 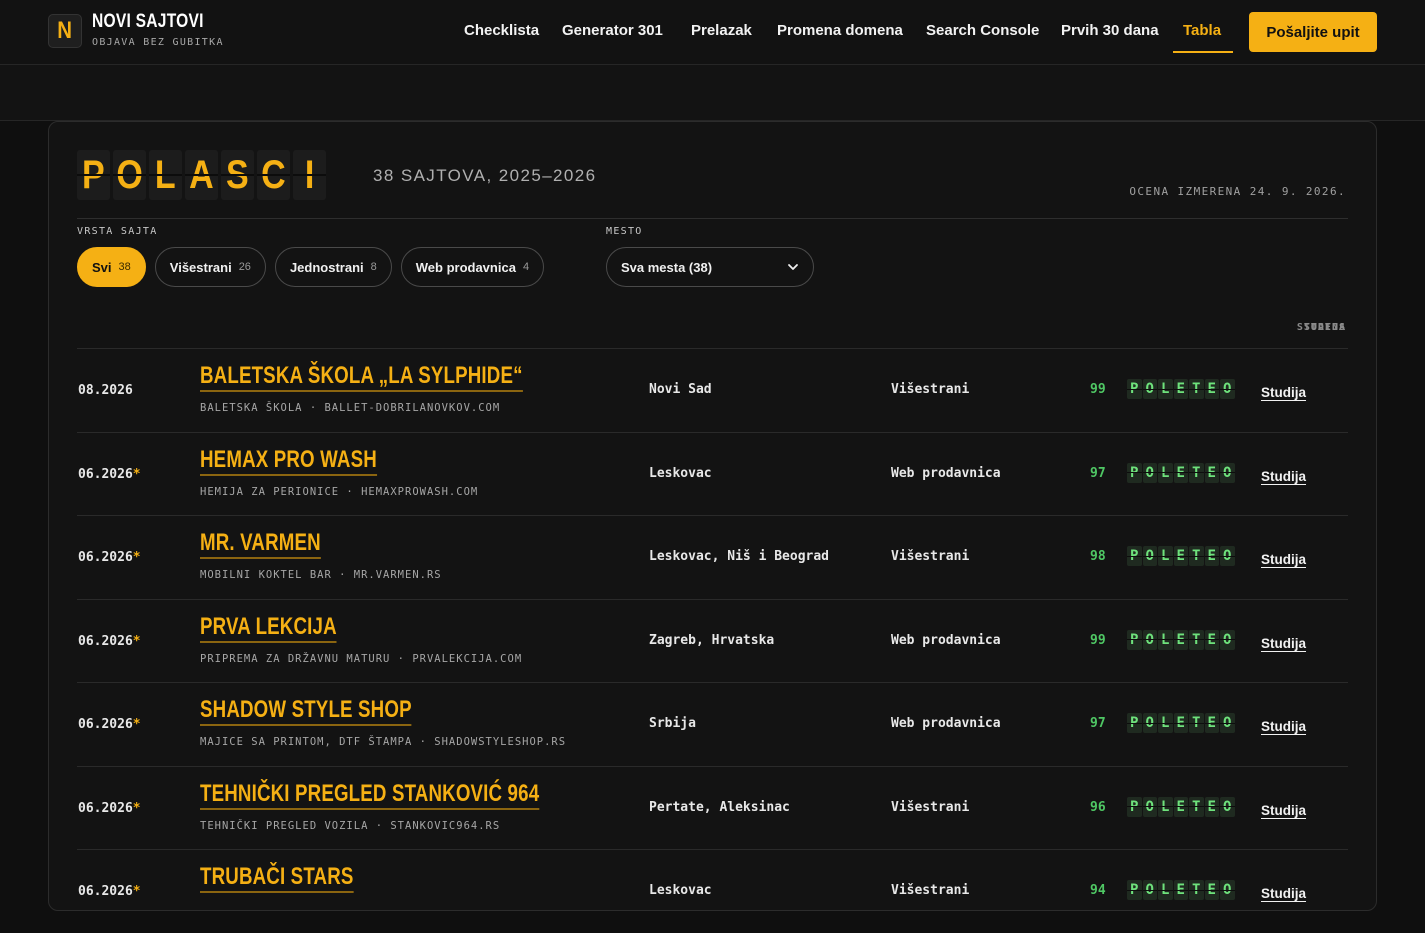 What do you see at coordinates (667, 267) in the screenshot?
I see `city-select-value: Sva mesta (38)` at bounding box center [667, 267].